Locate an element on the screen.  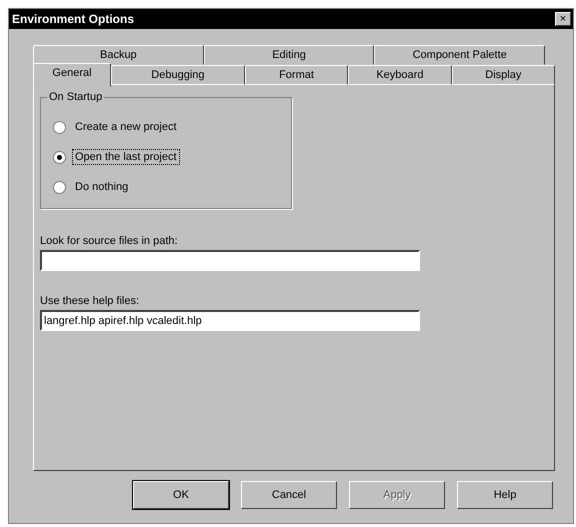
tab: Keyboard is located at coordinates (400, 75).